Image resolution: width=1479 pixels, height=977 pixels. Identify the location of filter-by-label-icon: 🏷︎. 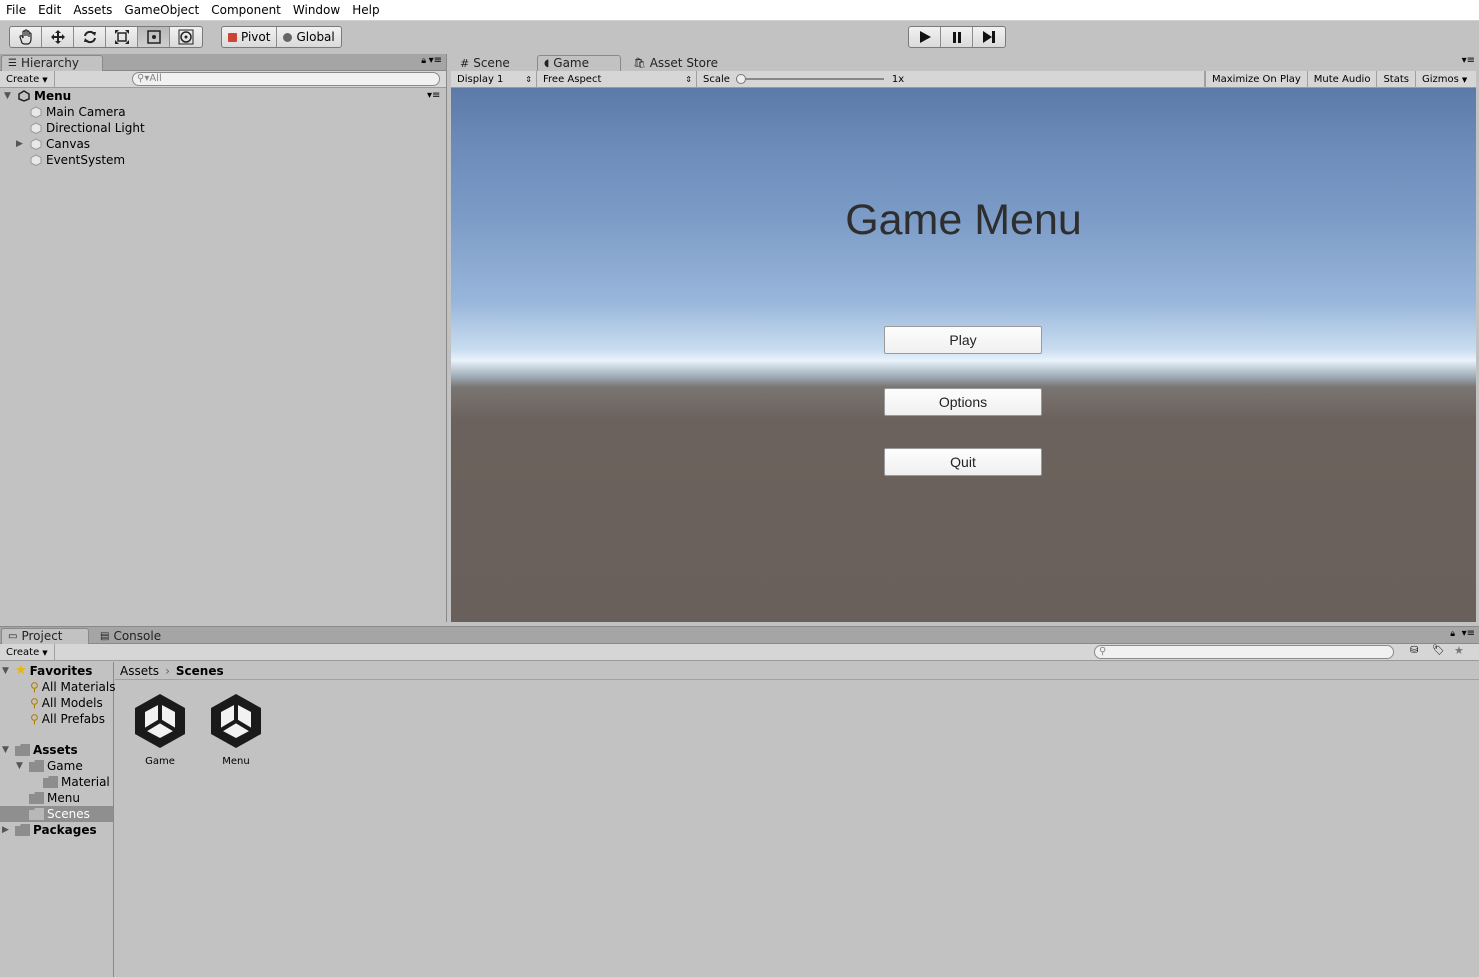
(1438, 650).